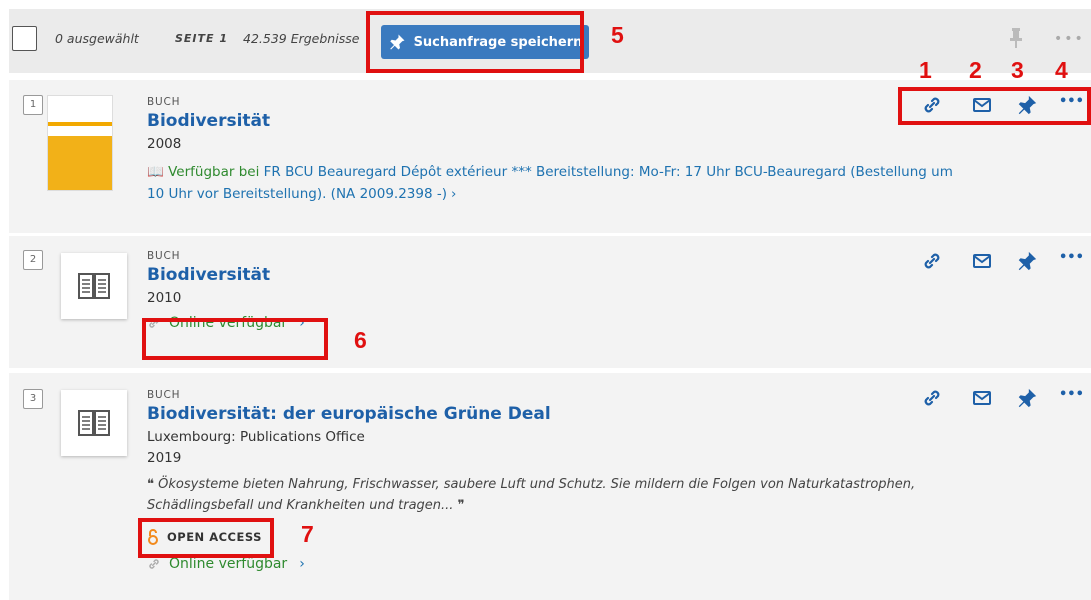 This screenshot has height=600, width=1091. What do you see at coordinates (360, 340) in the screenshot?
I see `annotation-label-6: 6` at bounding box center [360, 340].